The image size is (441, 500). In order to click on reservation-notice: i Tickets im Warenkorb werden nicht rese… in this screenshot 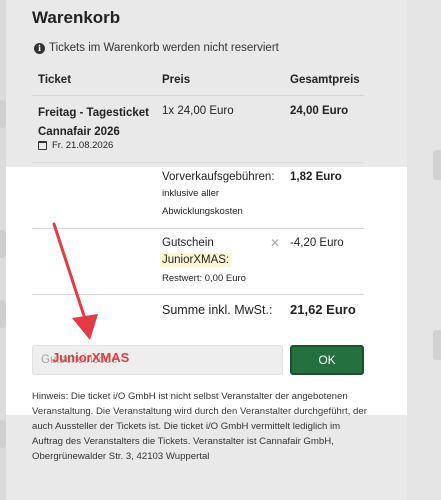, I will do `click(156, 48)`.